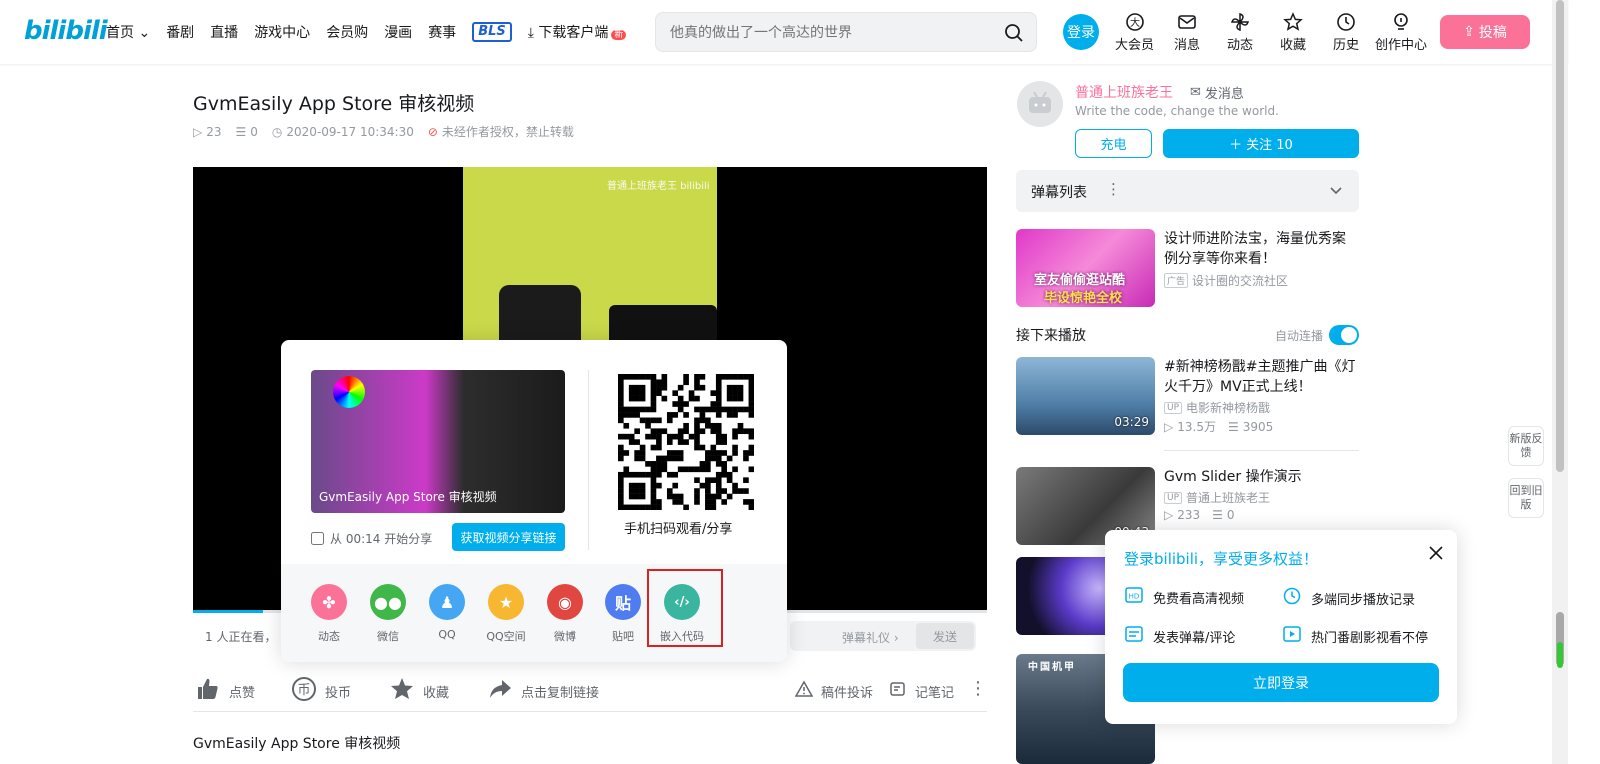 This screenshot has width=1600, height=764. What do you see at coordinates (1040, 104) in the screenshot?
I see `uploader-avatar` at bounding box center [1040, 104].